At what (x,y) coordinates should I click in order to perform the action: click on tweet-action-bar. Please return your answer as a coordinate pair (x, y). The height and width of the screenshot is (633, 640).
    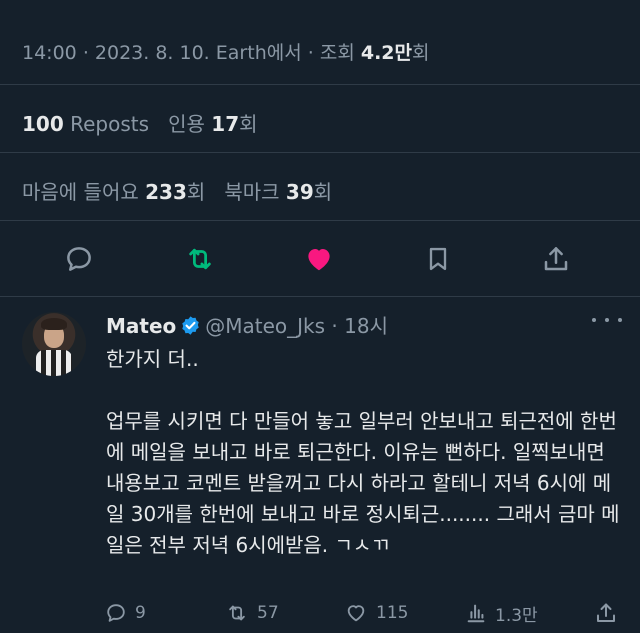
    Looking at the image, I should click on (320, 259).